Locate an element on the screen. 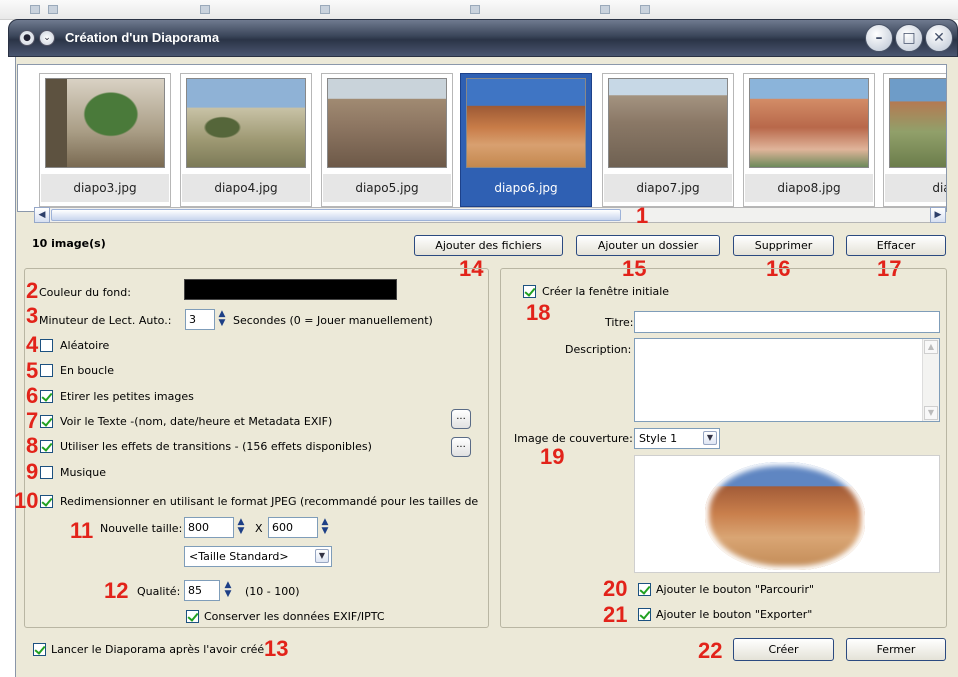 Image resolution: width=958 pixels, height=677 pixels. export-button-label: Ajouter le bouton "Exporter" is located at coordinates (734, 614).